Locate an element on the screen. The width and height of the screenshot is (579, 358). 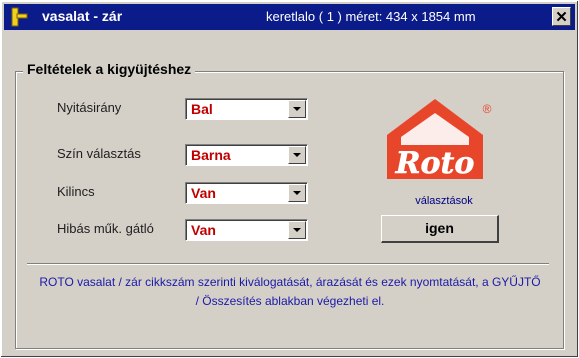
label-kilincs: Kilincs is located at coordinates (76, 191).